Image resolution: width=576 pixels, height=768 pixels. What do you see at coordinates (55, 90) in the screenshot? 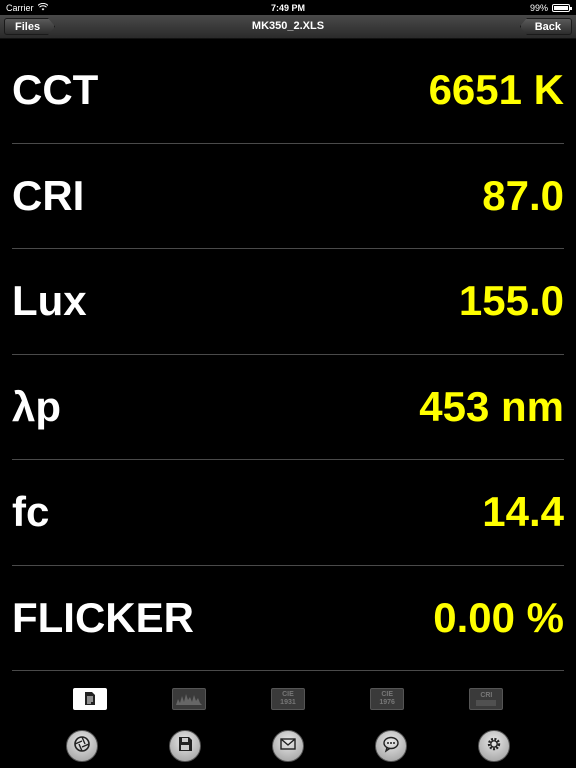
I see `measurement-label: CCT` at bounding box center [55, 90].